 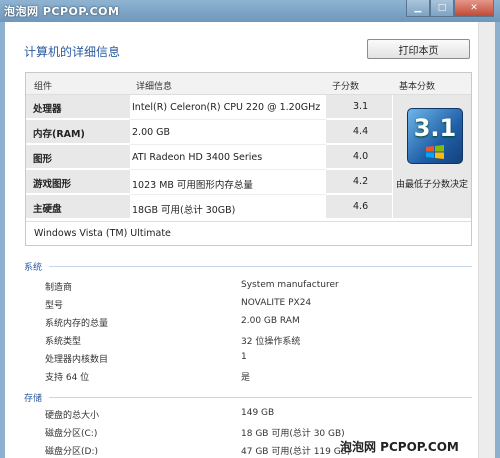 I want to click on component-label: 处理器, so click(x=47, y=109).